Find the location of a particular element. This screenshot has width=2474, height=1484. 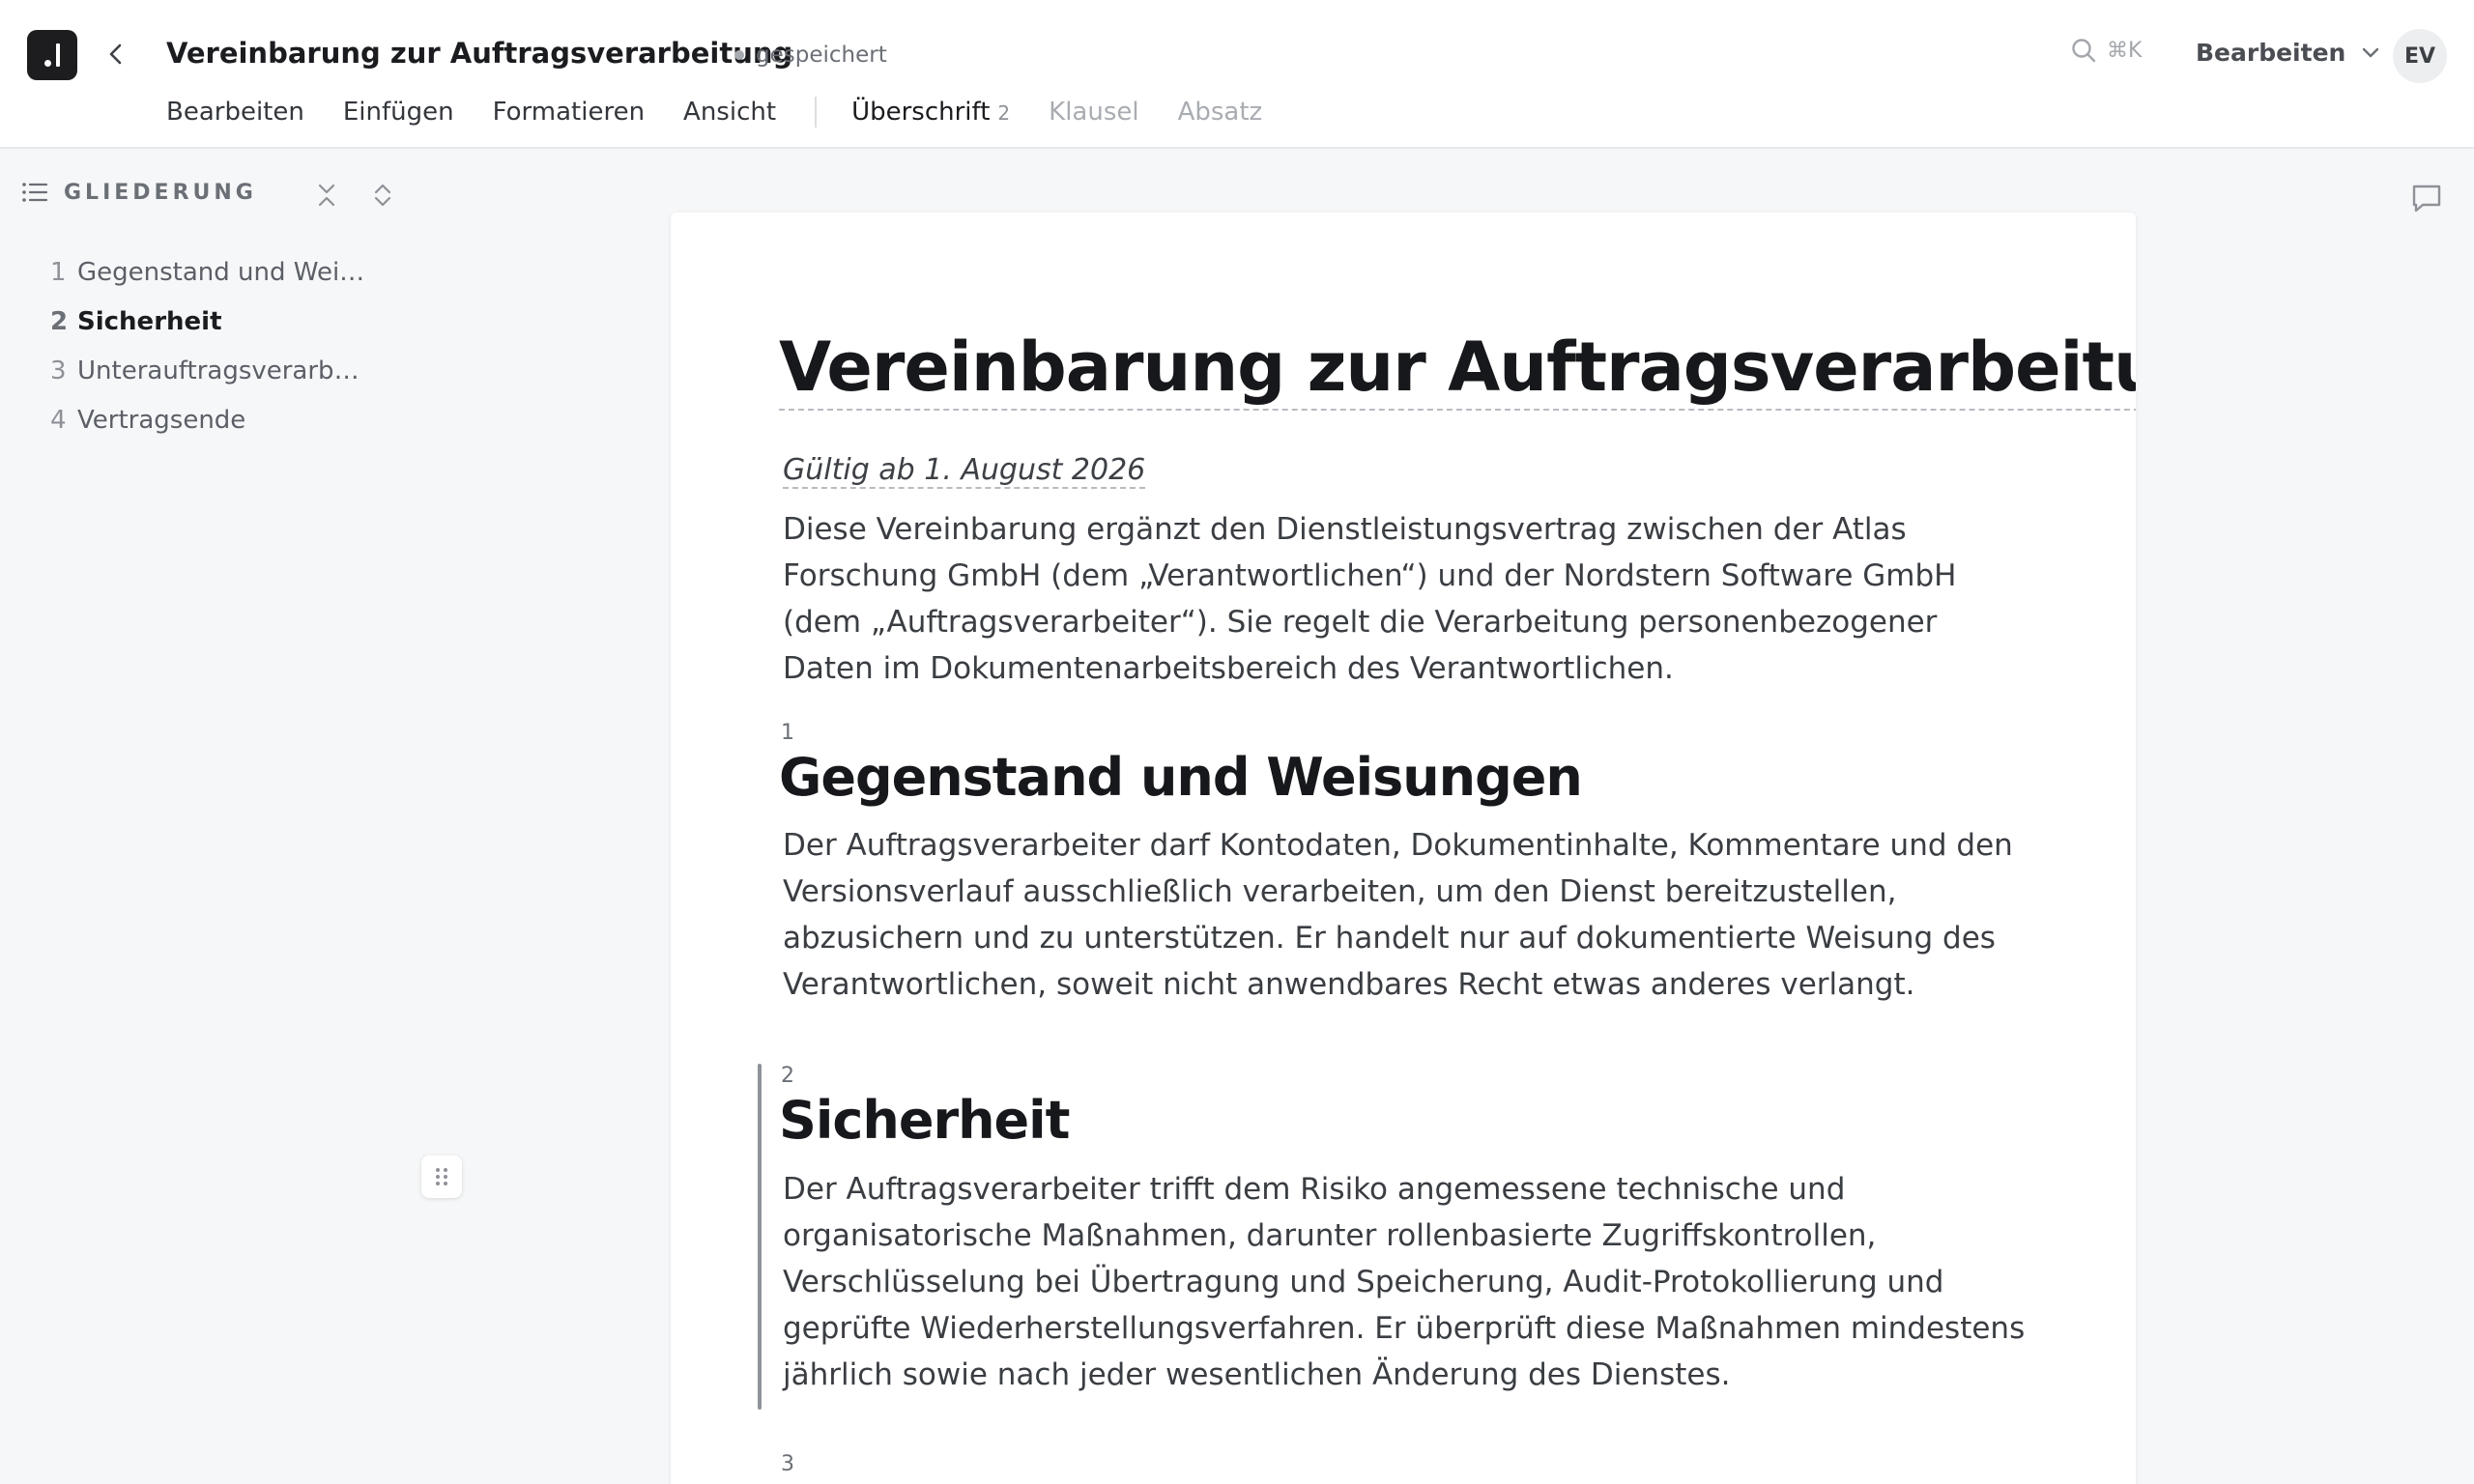

mode-dropdown: Bearbeiten is located at coordinates (2288, 53).